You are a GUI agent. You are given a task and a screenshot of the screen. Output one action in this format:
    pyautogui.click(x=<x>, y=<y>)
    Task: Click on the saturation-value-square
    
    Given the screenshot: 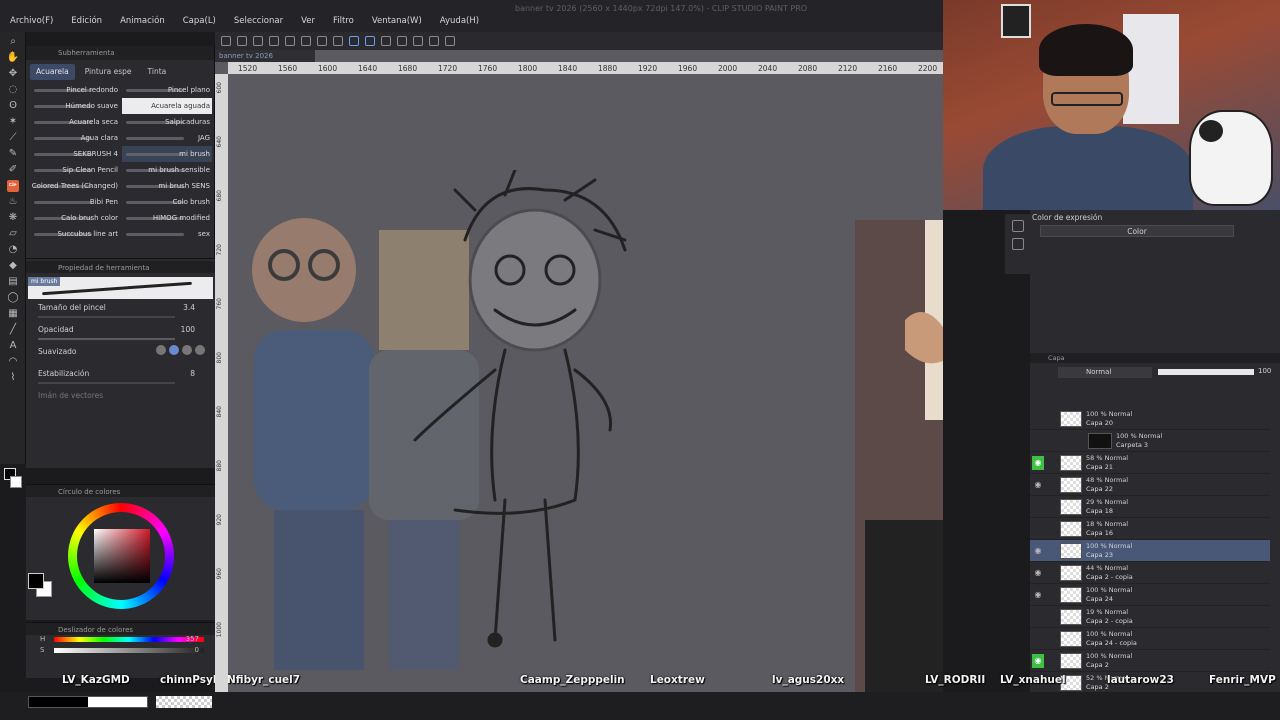 What is the action you would take?
    pyautogui.click(x=122, y=556)
    